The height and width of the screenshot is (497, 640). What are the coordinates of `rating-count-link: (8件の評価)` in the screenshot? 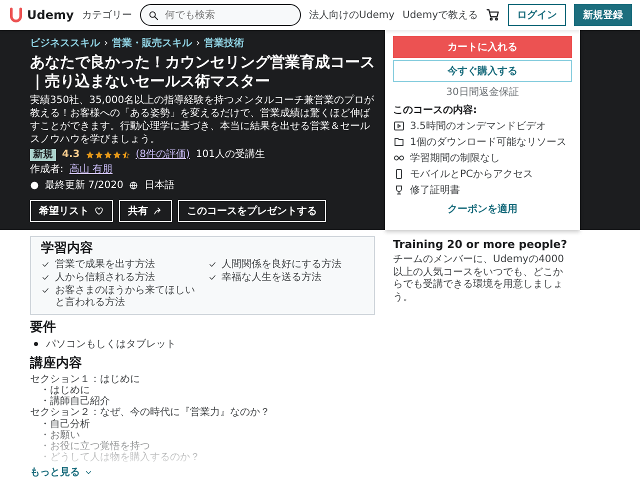 It's located at (163, 154).